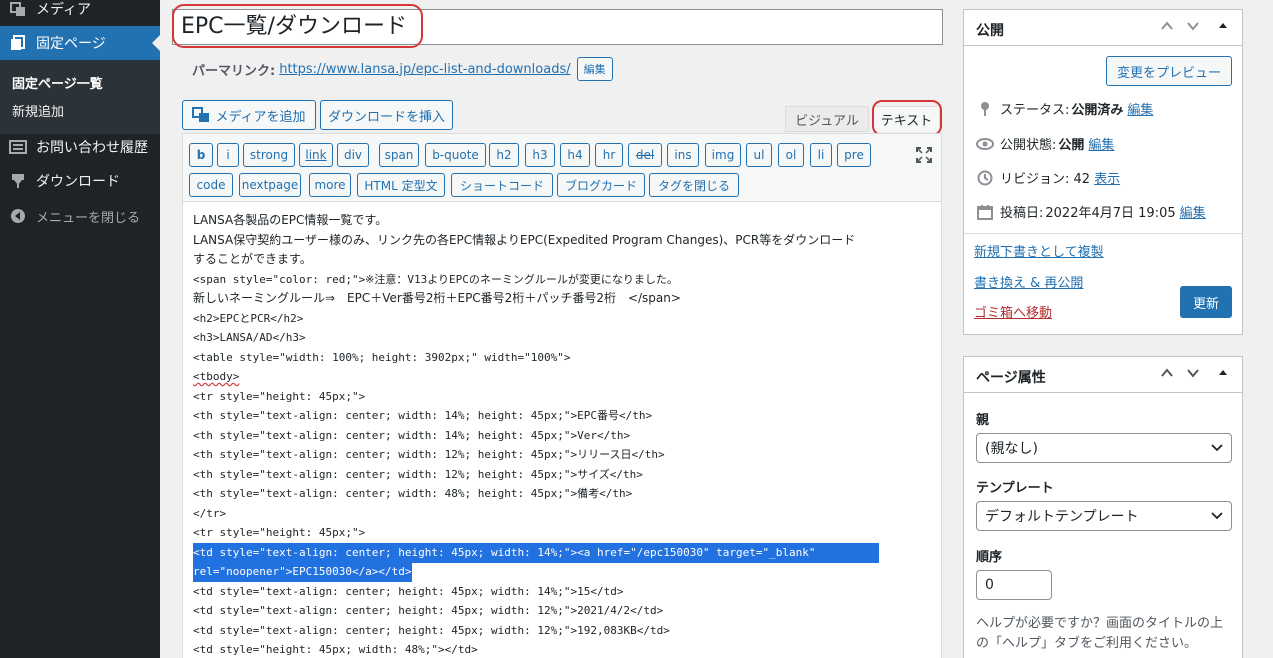 This screenshot has width=1273, height=658. What do you see at coordinates (18, 216) in the screenshot?
I see `collapse-icon` at bounding box center [18, 216].